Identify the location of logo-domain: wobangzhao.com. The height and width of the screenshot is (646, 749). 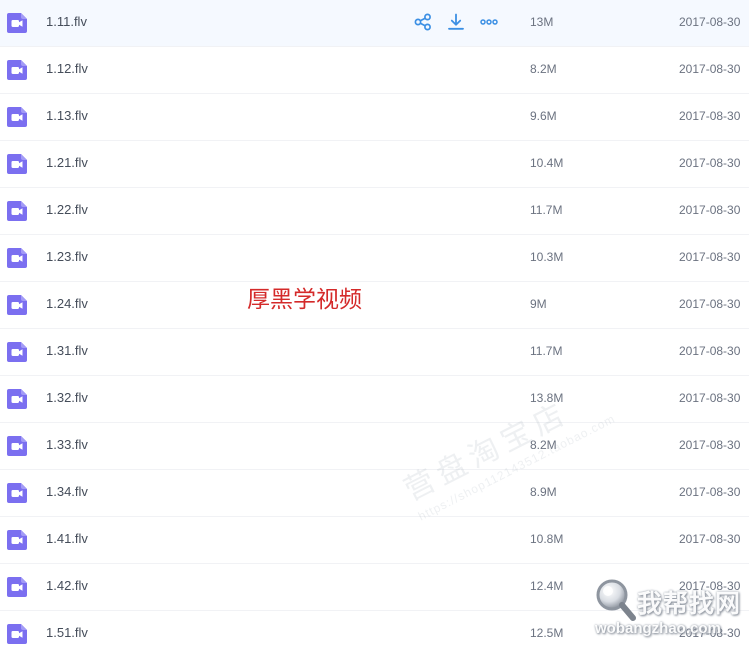
(658, 628).